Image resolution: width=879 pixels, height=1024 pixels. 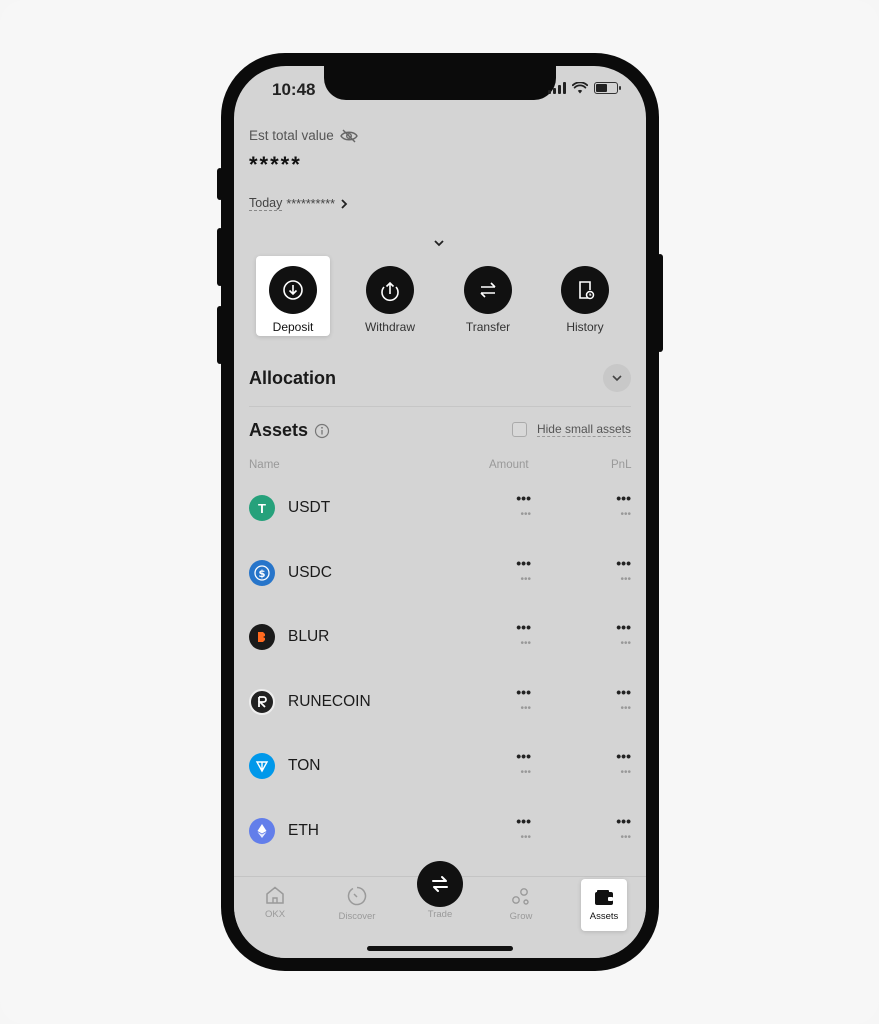 What do you see at coordinates (357, 896) in the screenshot?
I see `discover-icon` at bounding box center [357, 896].